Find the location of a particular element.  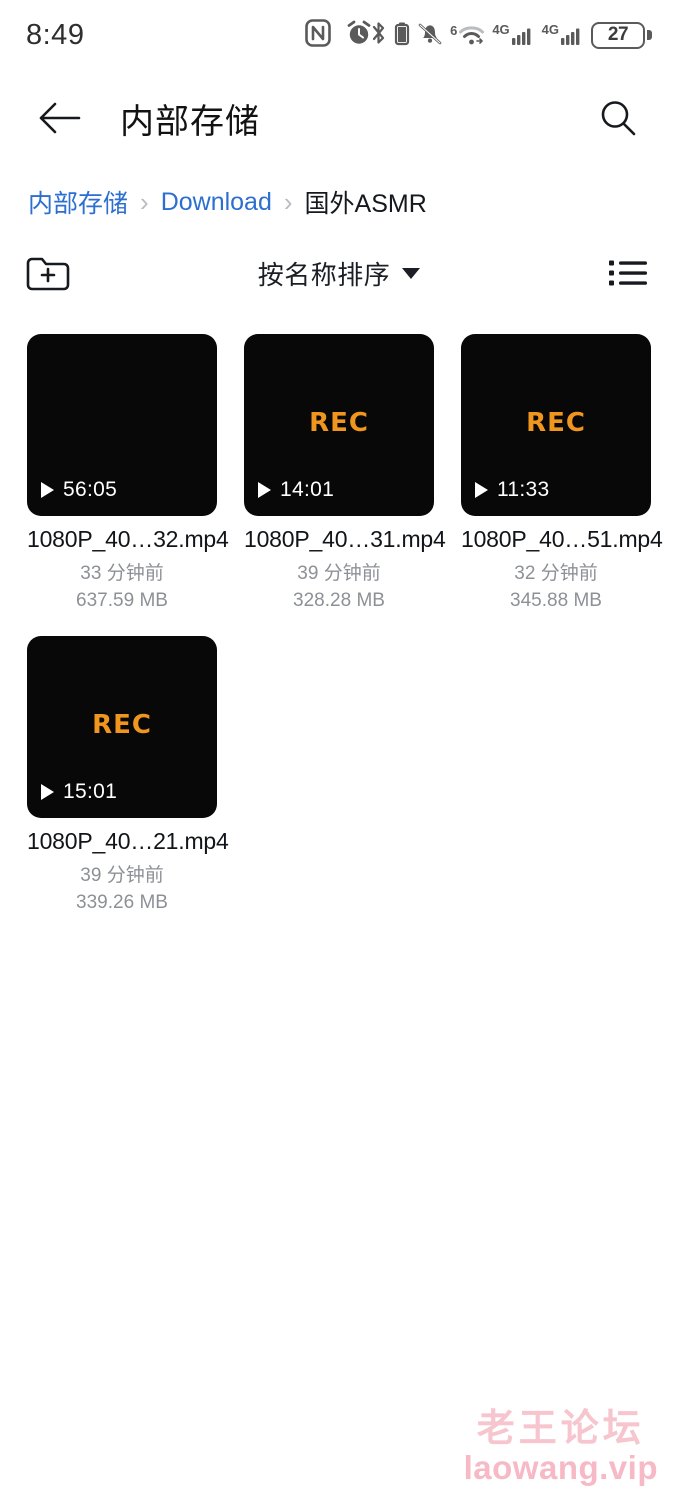

file-name: 1080P_40…32.mp4 is located at coordinates (128, 539).